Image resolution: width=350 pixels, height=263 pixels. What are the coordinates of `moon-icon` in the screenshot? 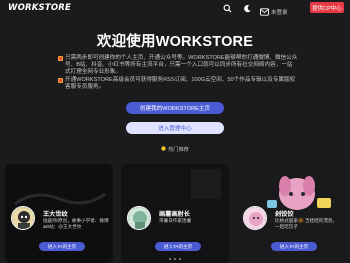 It's located at (247, 8).